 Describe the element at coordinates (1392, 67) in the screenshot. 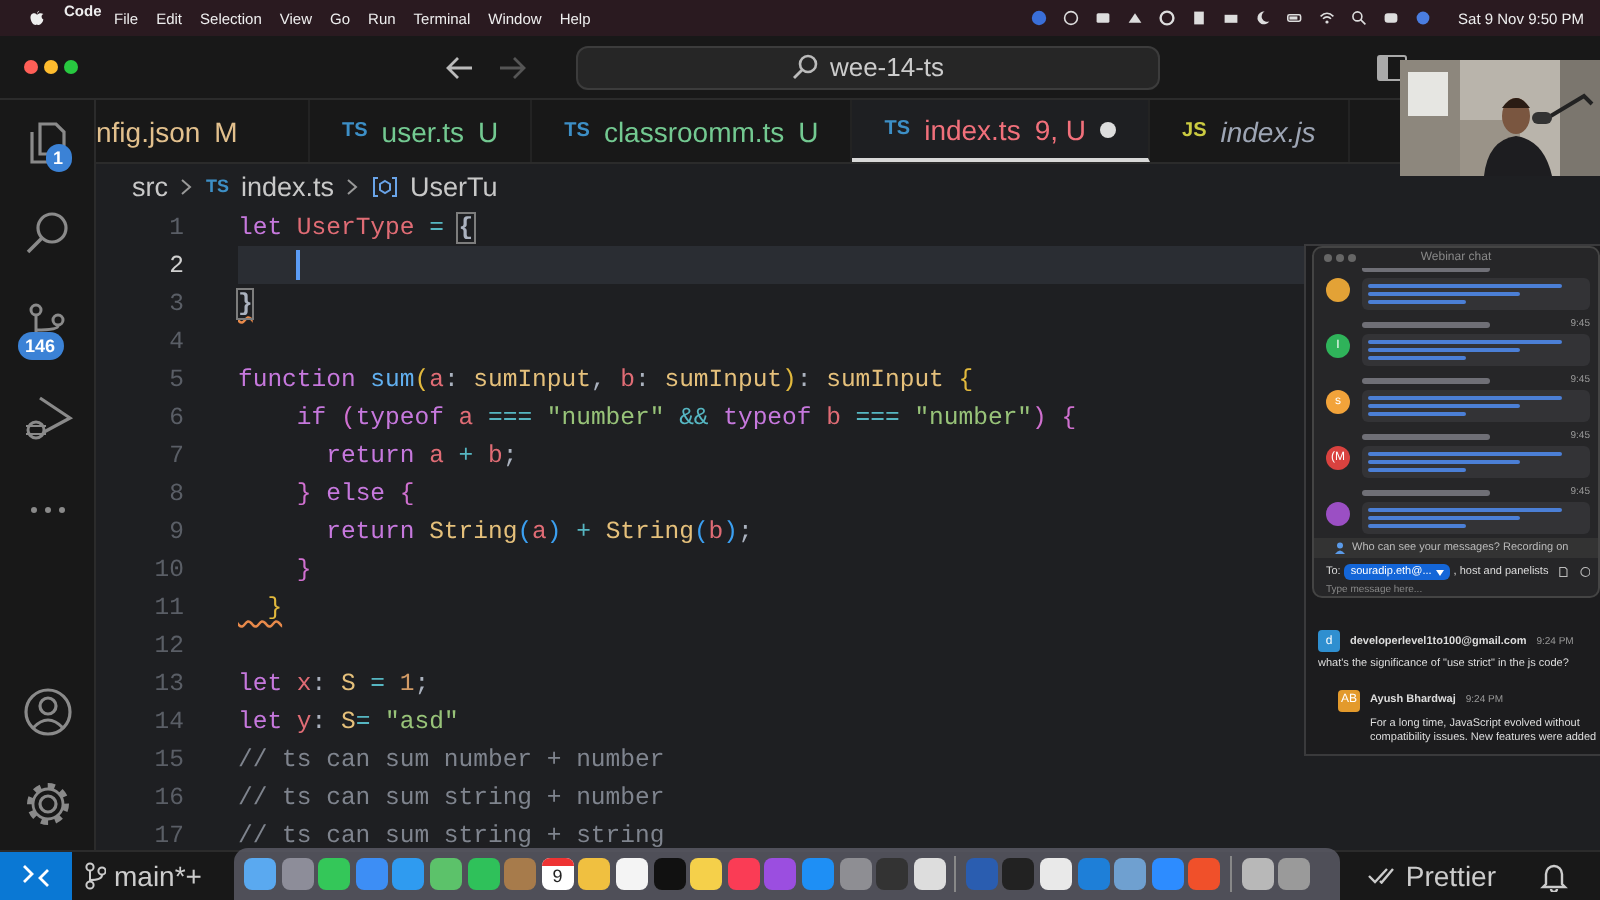

I see `sidebar-toggle-icon` at that location.